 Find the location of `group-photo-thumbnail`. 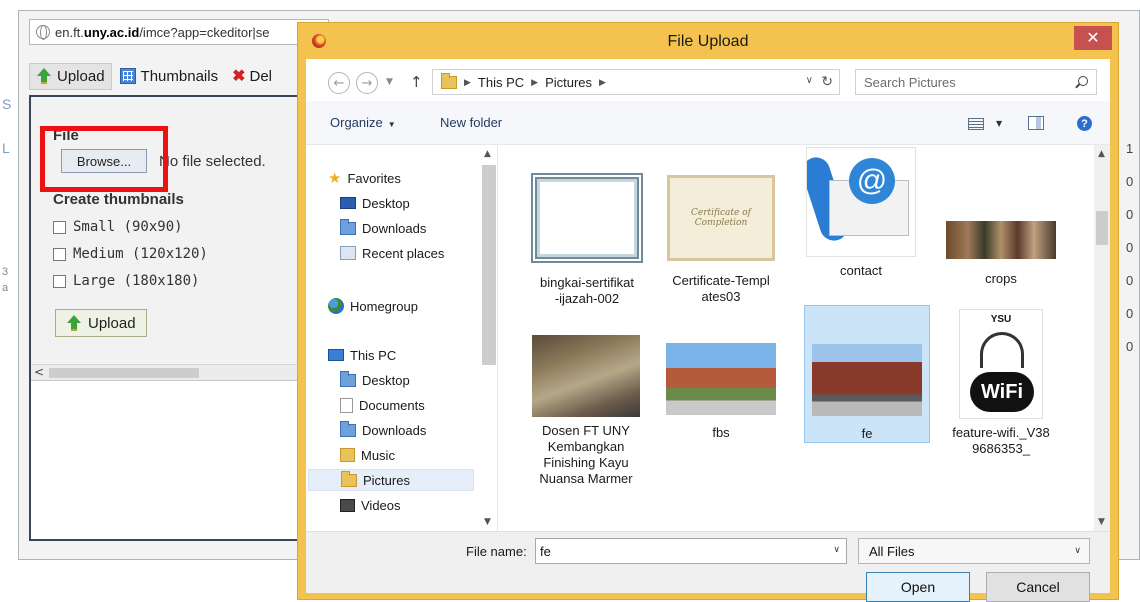

group-photo-thumbnail is located at coordinates (1001, 240).